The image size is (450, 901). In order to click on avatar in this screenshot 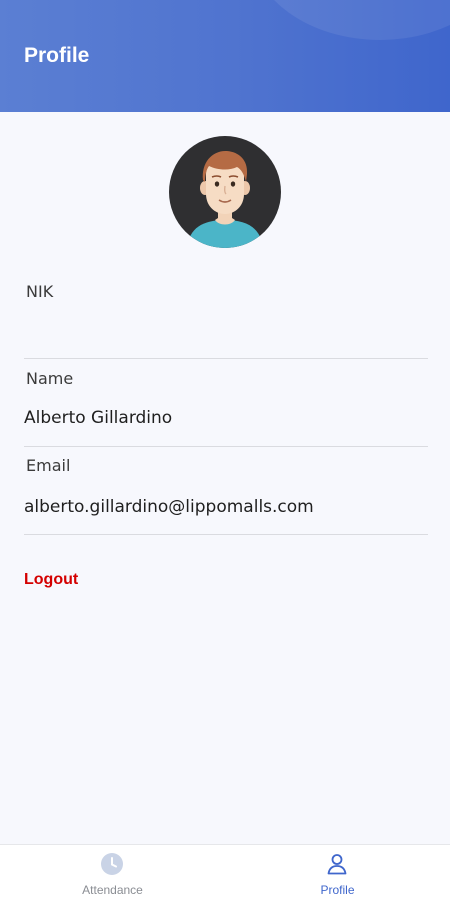, I will do `click(225, 192)`.